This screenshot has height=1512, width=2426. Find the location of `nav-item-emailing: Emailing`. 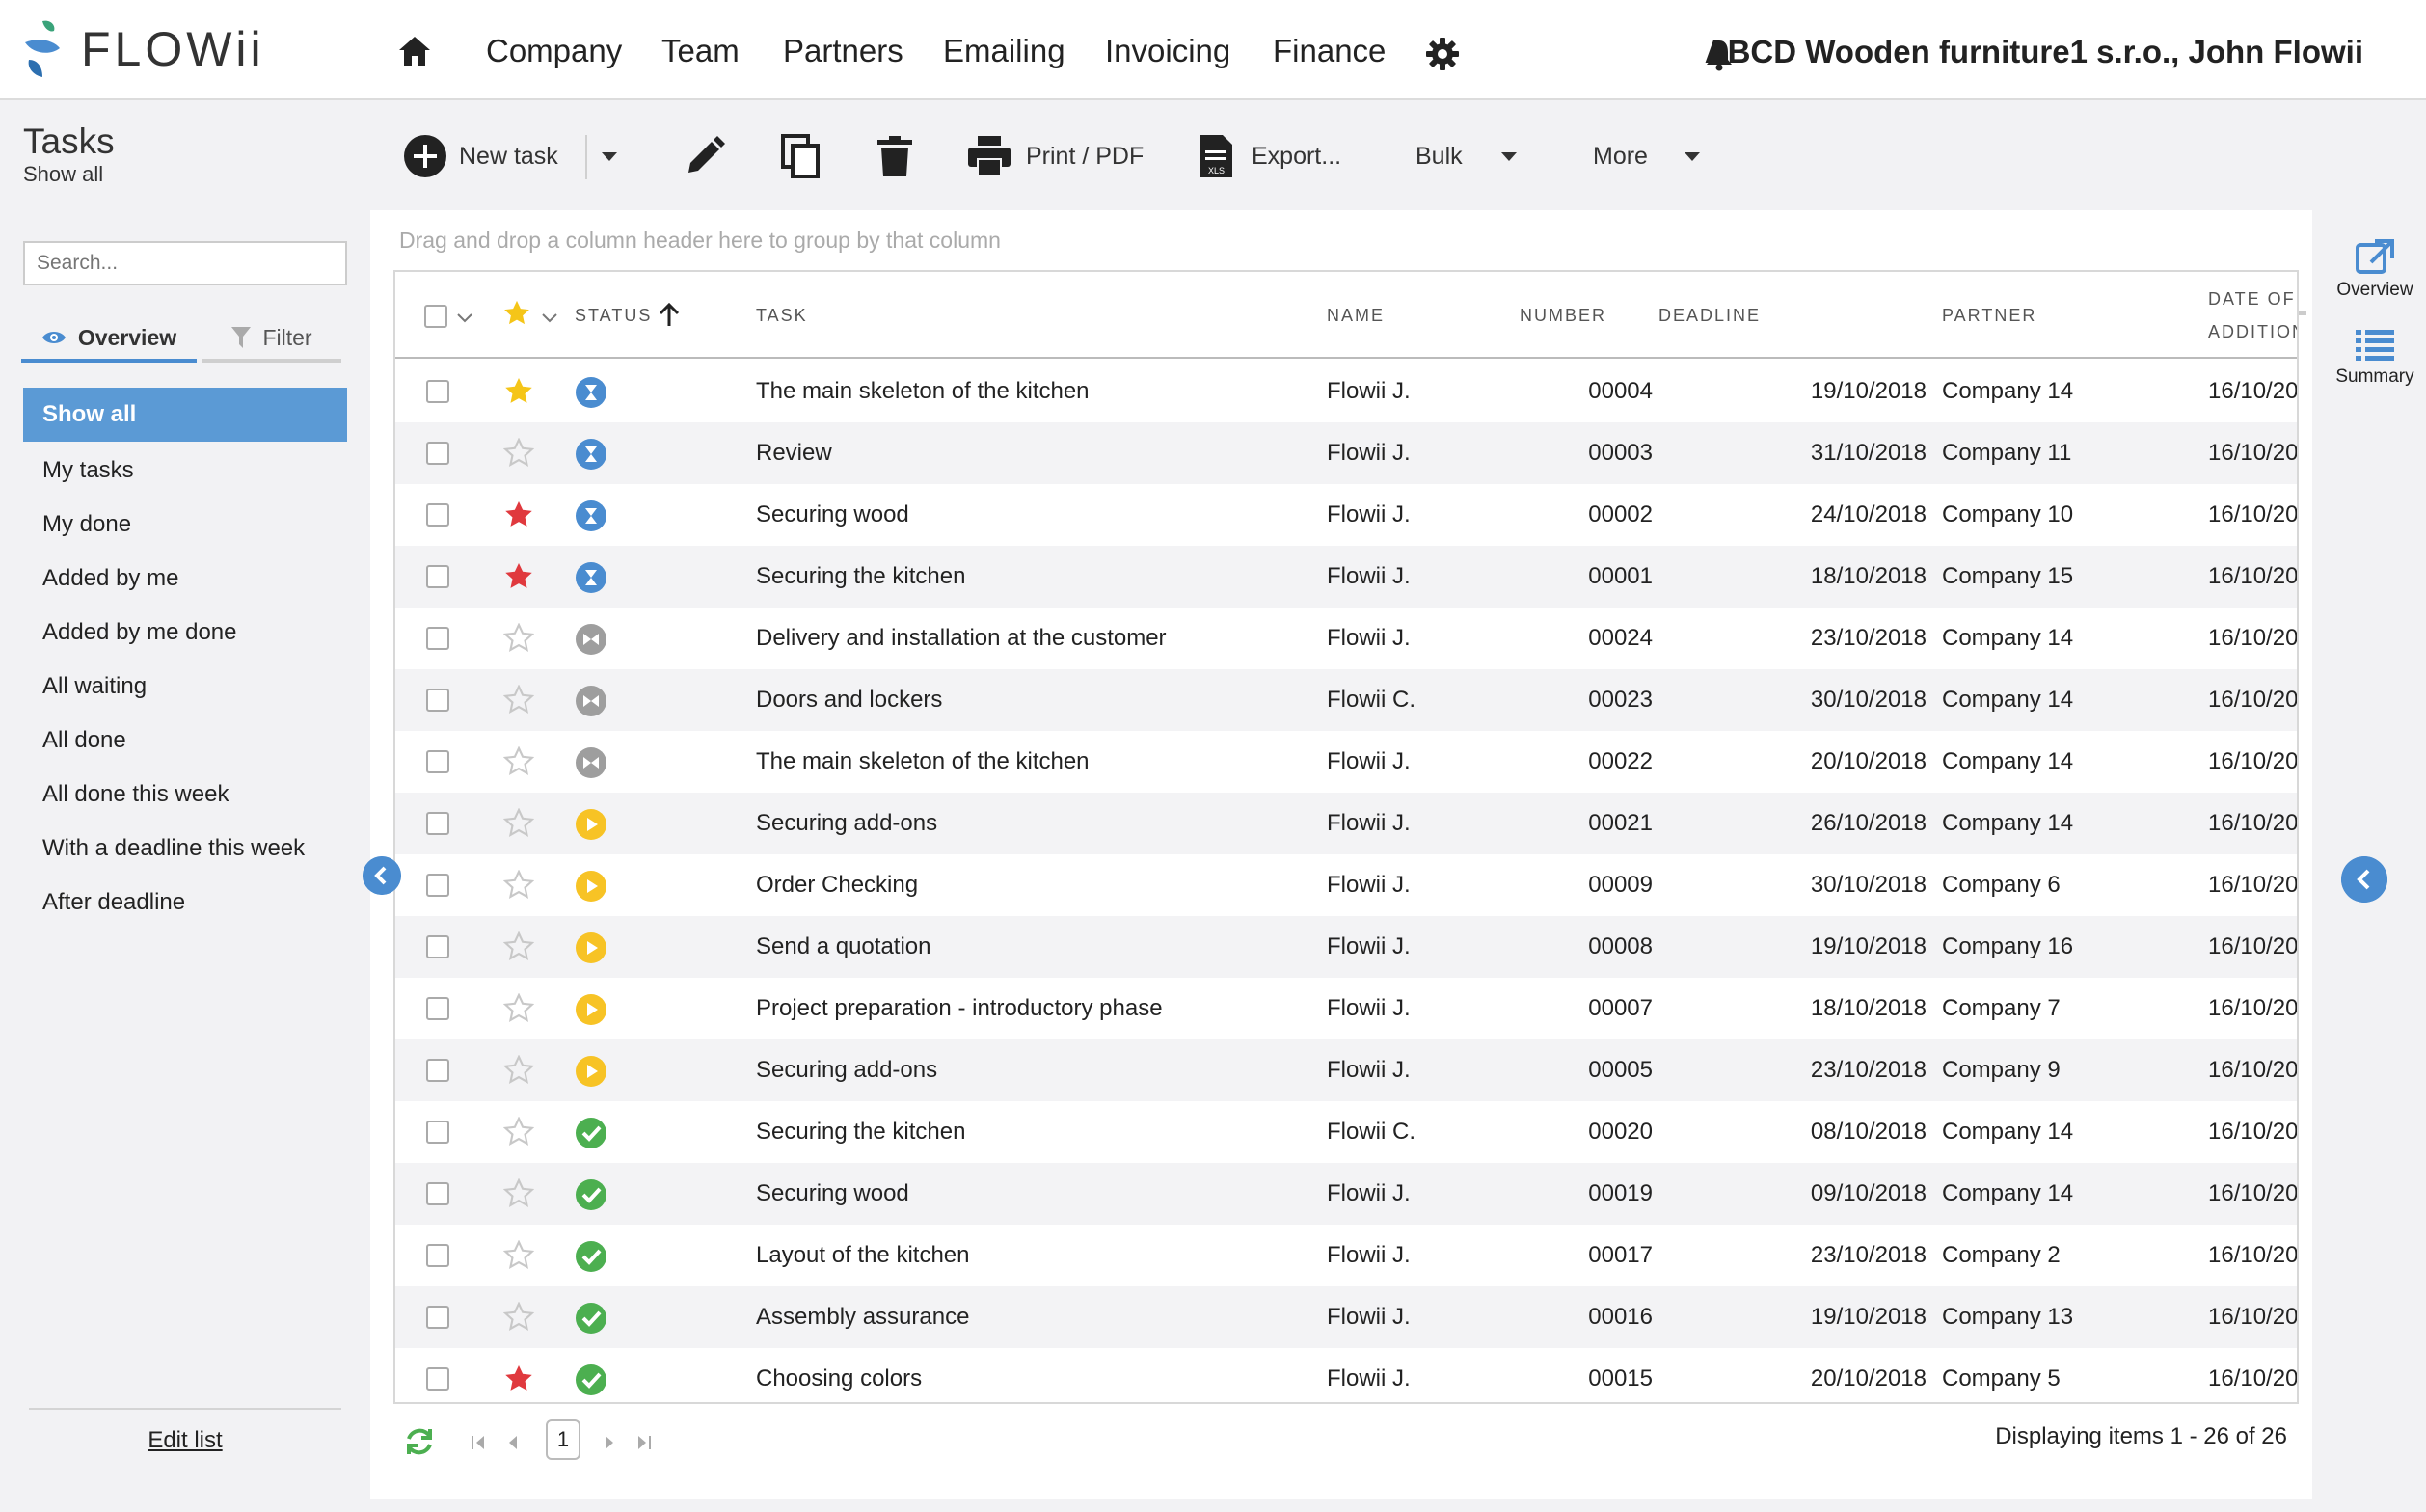

nav-item-emailing: Emailing is located at coordinates (1004, 51).